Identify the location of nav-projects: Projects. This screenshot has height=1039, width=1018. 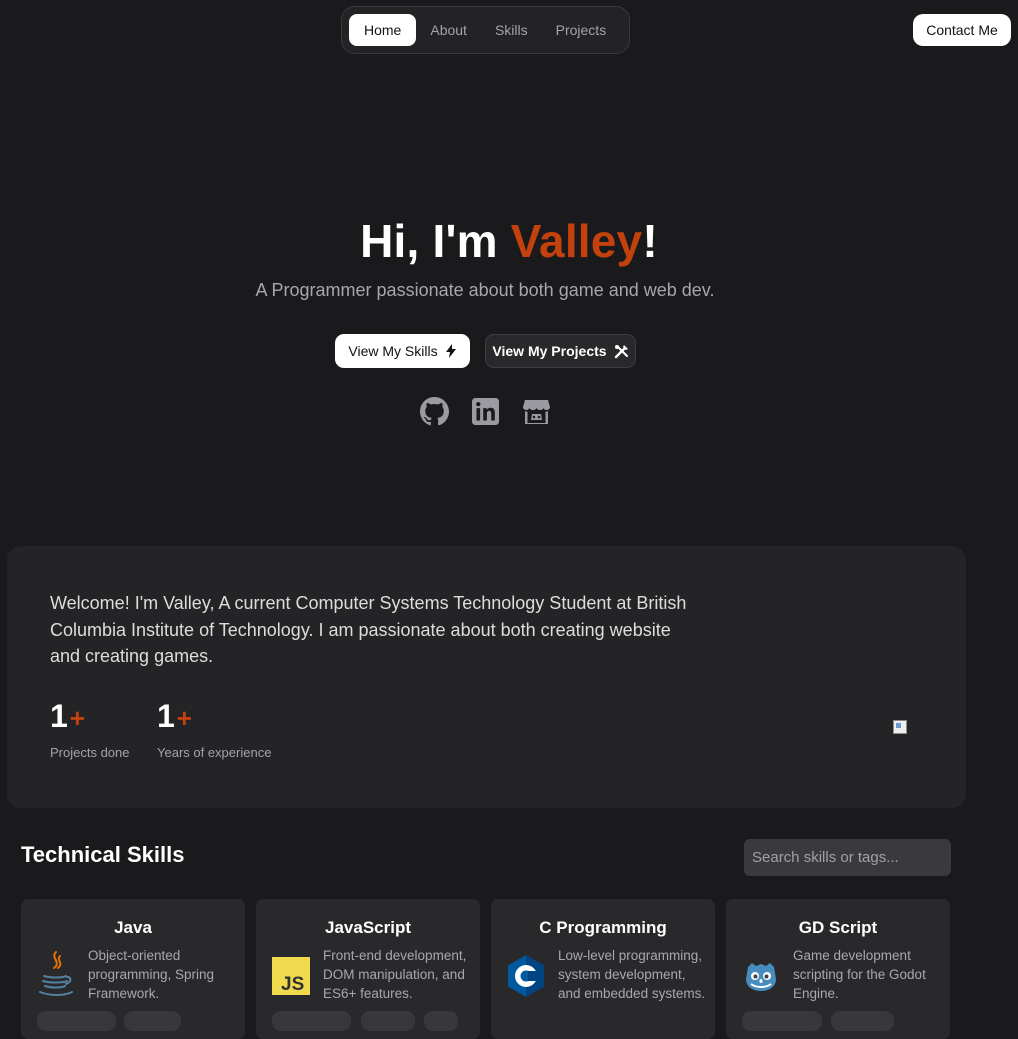
(581, 30).